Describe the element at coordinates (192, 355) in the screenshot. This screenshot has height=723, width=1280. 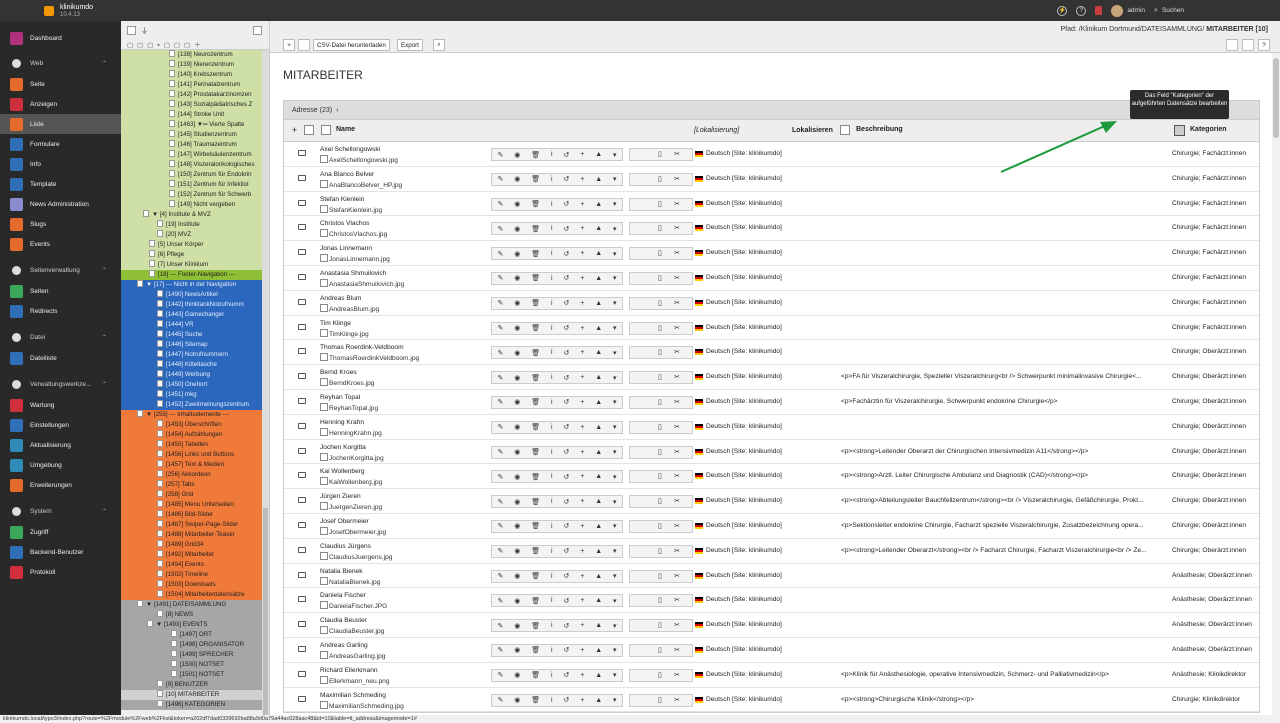
I see `tree-node: [1447] Notrufnummern` at that location.